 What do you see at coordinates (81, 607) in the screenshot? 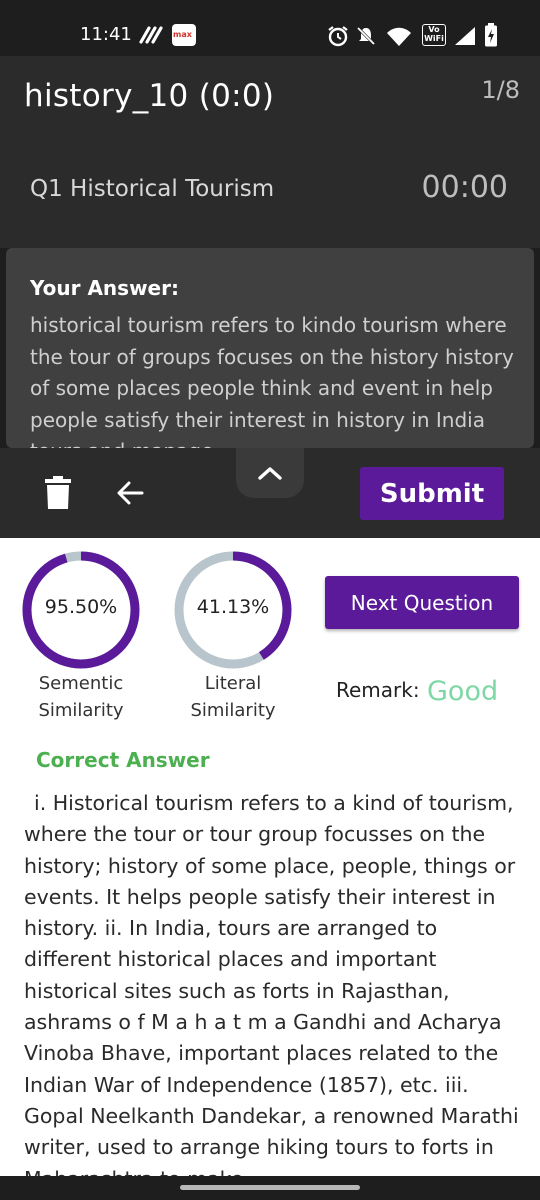
I see `semantic-similarity-value: 95.50%` at bounding box center [81, 607].